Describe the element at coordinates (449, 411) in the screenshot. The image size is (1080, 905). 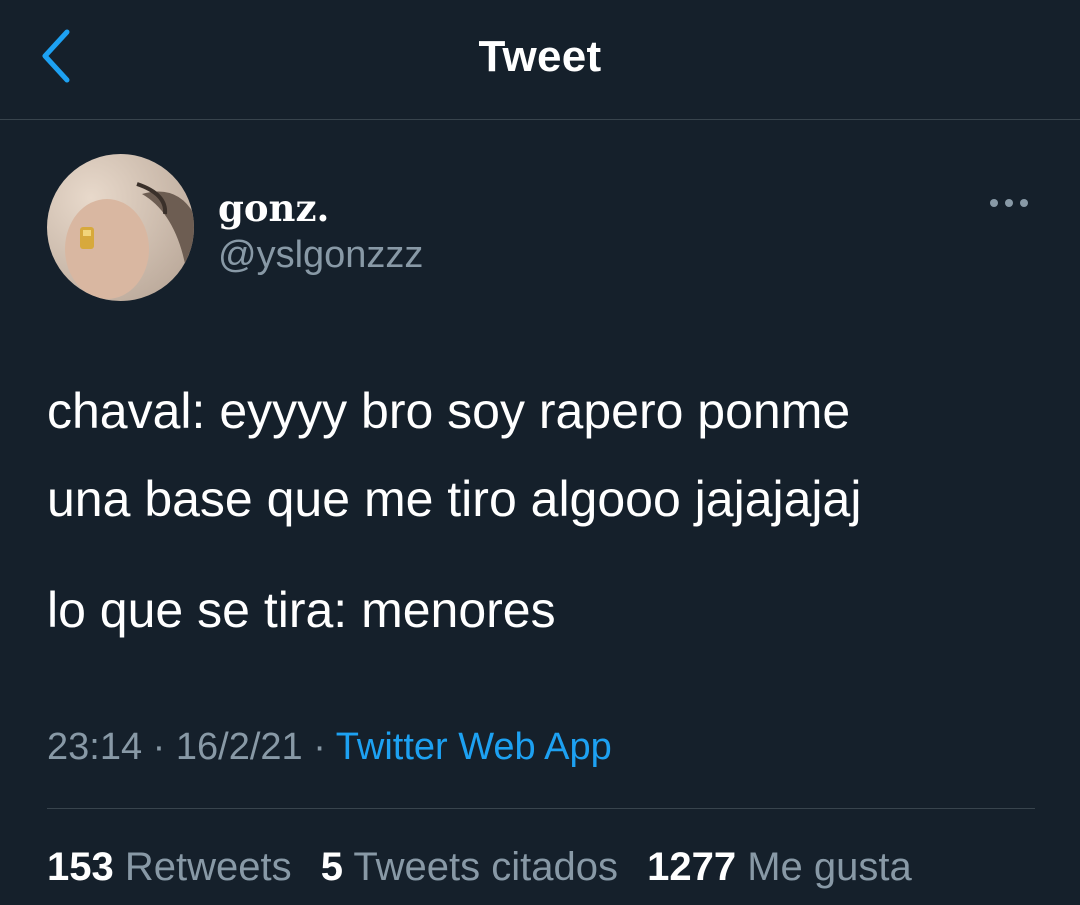
I see `tweet-text-line: chaval: eyyyy bro soy rapero ponme` at that location.